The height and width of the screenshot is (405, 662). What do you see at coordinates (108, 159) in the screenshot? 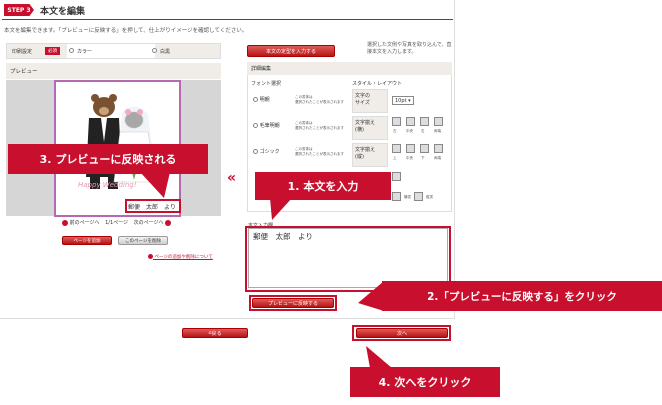
I see `callout-3: 3. プレビューに反映される` at bounding box center [108, 159].